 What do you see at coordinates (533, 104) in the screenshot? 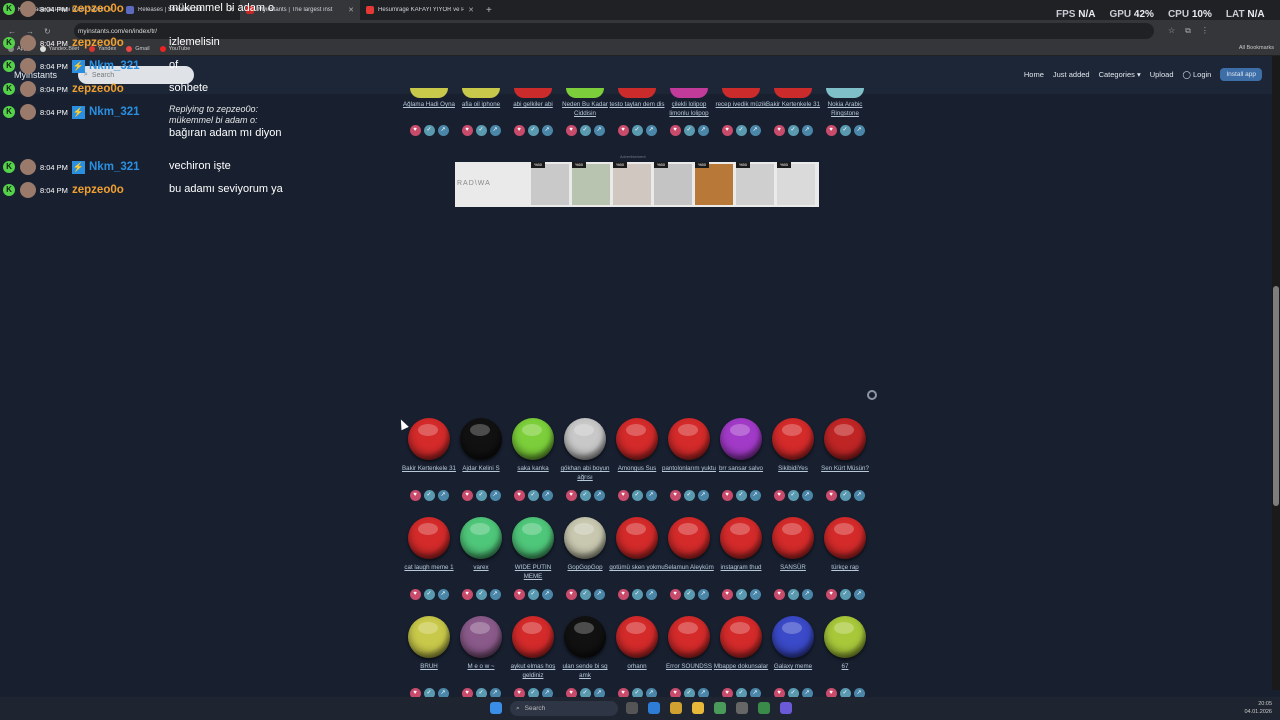
I see `sound-label: abi gelkiler abi` at bounding box center [533, 104].